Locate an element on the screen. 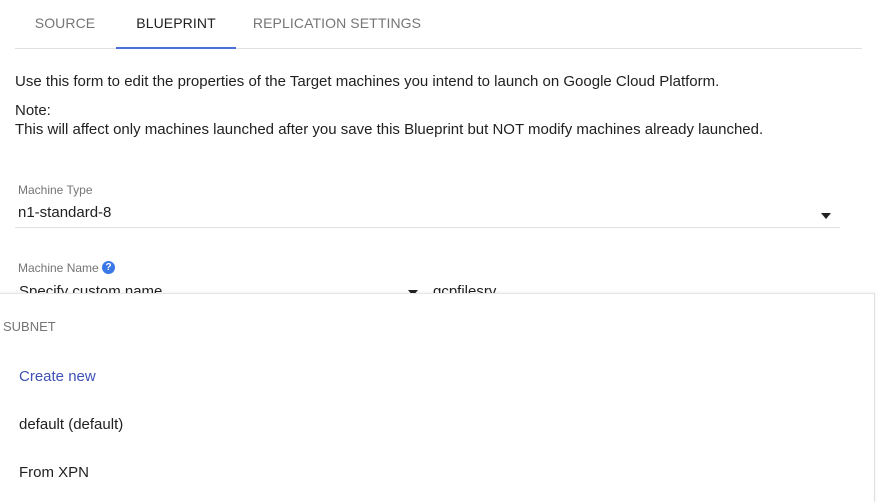 Image resolution: width=878 pixels, height=502 pixels. machine-name-label: Machine Name is located at coordinates (58, 268).